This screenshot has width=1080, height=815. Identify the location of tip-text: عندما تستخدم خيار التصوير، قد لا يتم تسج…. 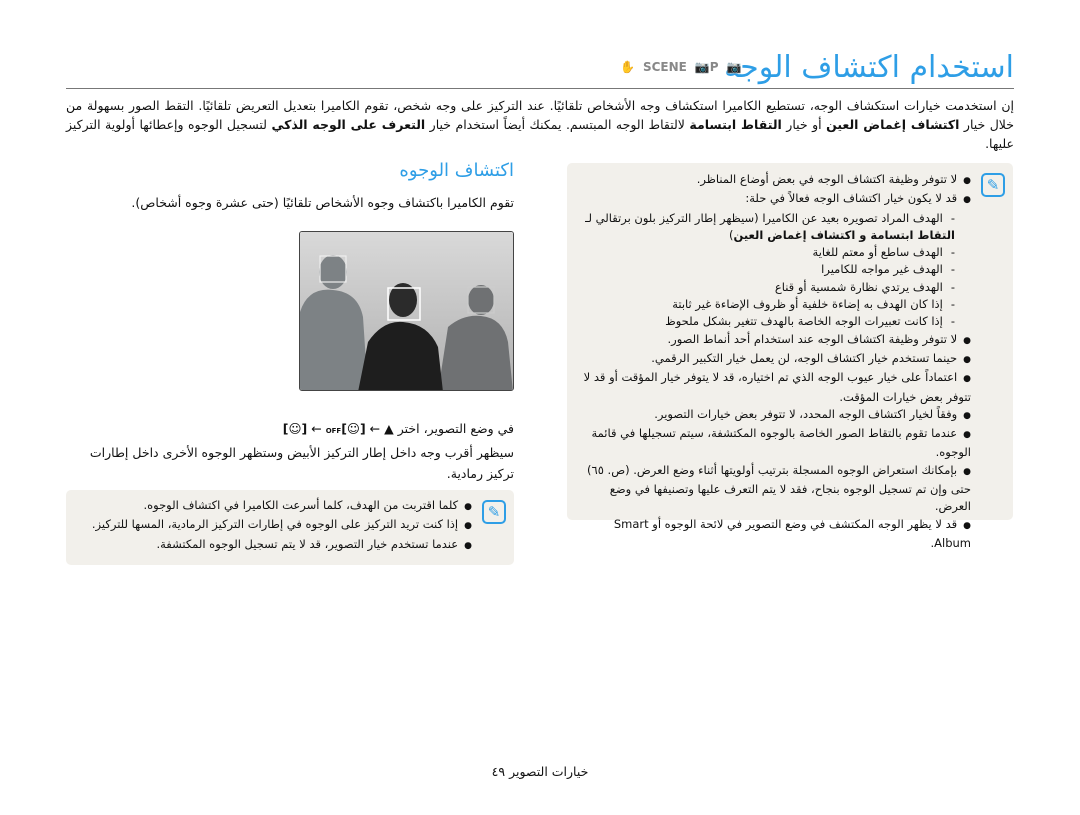
(307, 543).